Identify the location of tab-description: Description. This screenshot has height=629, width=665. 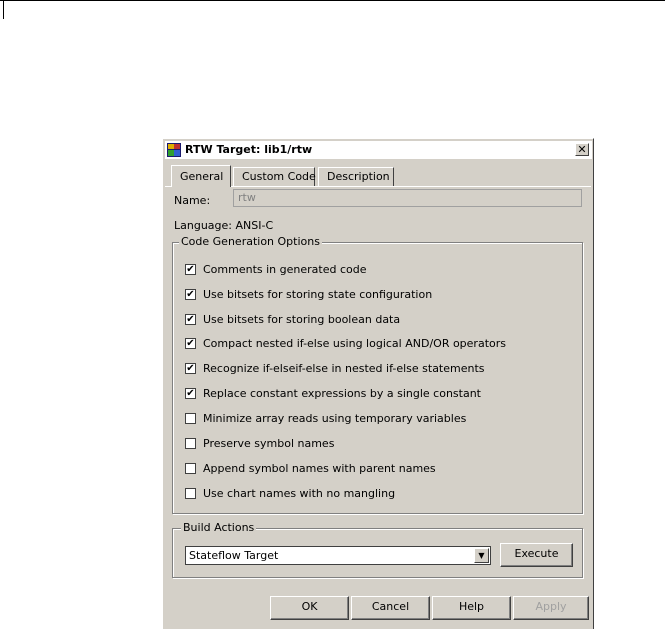
(356, 176).